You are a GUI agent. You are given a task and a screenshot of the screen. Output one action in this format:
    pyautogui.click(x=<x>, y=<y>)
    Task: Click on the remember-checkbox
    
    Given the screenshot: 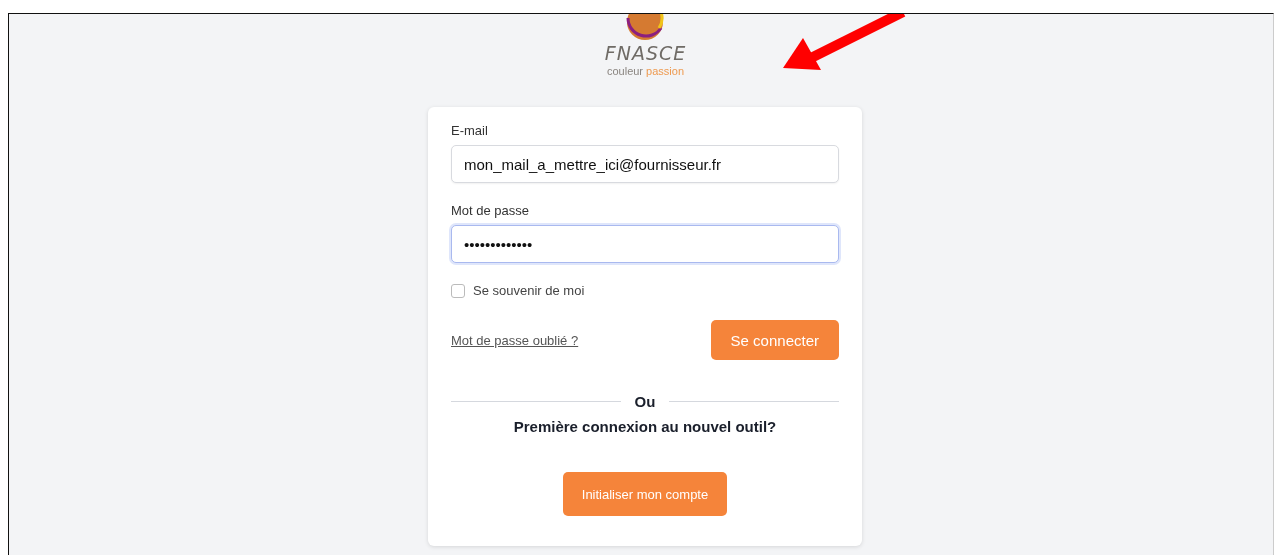 What is the action you would take?
    pyautogui.click(x=458, y=290)
    